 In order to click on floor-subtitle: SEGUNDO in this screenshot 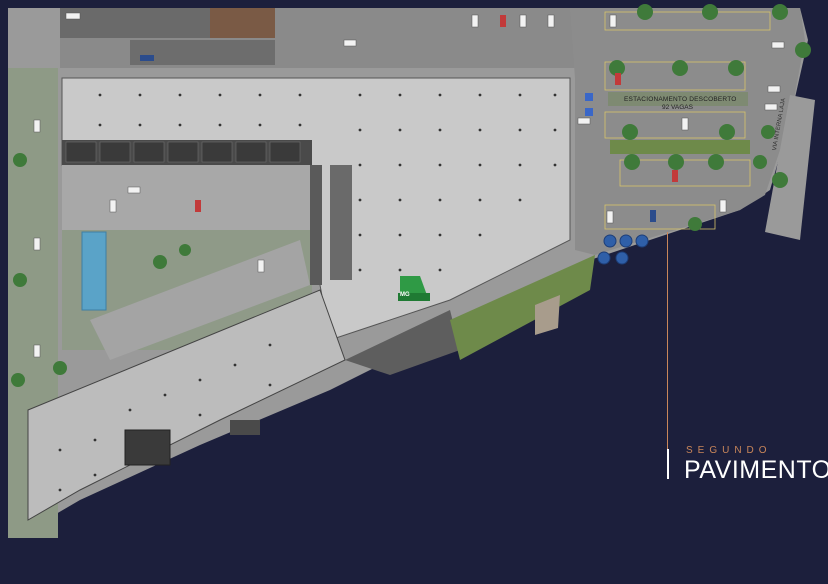, I will do `click(729, 450)`.